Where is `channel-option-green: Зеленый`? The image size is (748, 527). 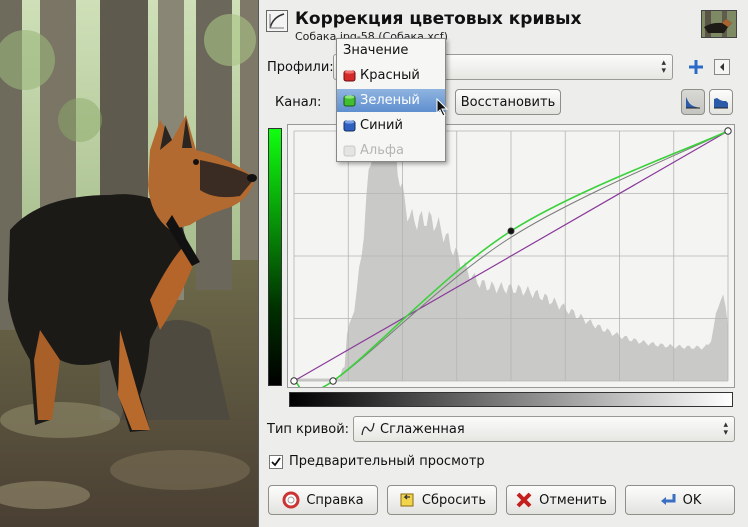
channel-option-green: Зеленый is located at coordinates (391, 100).